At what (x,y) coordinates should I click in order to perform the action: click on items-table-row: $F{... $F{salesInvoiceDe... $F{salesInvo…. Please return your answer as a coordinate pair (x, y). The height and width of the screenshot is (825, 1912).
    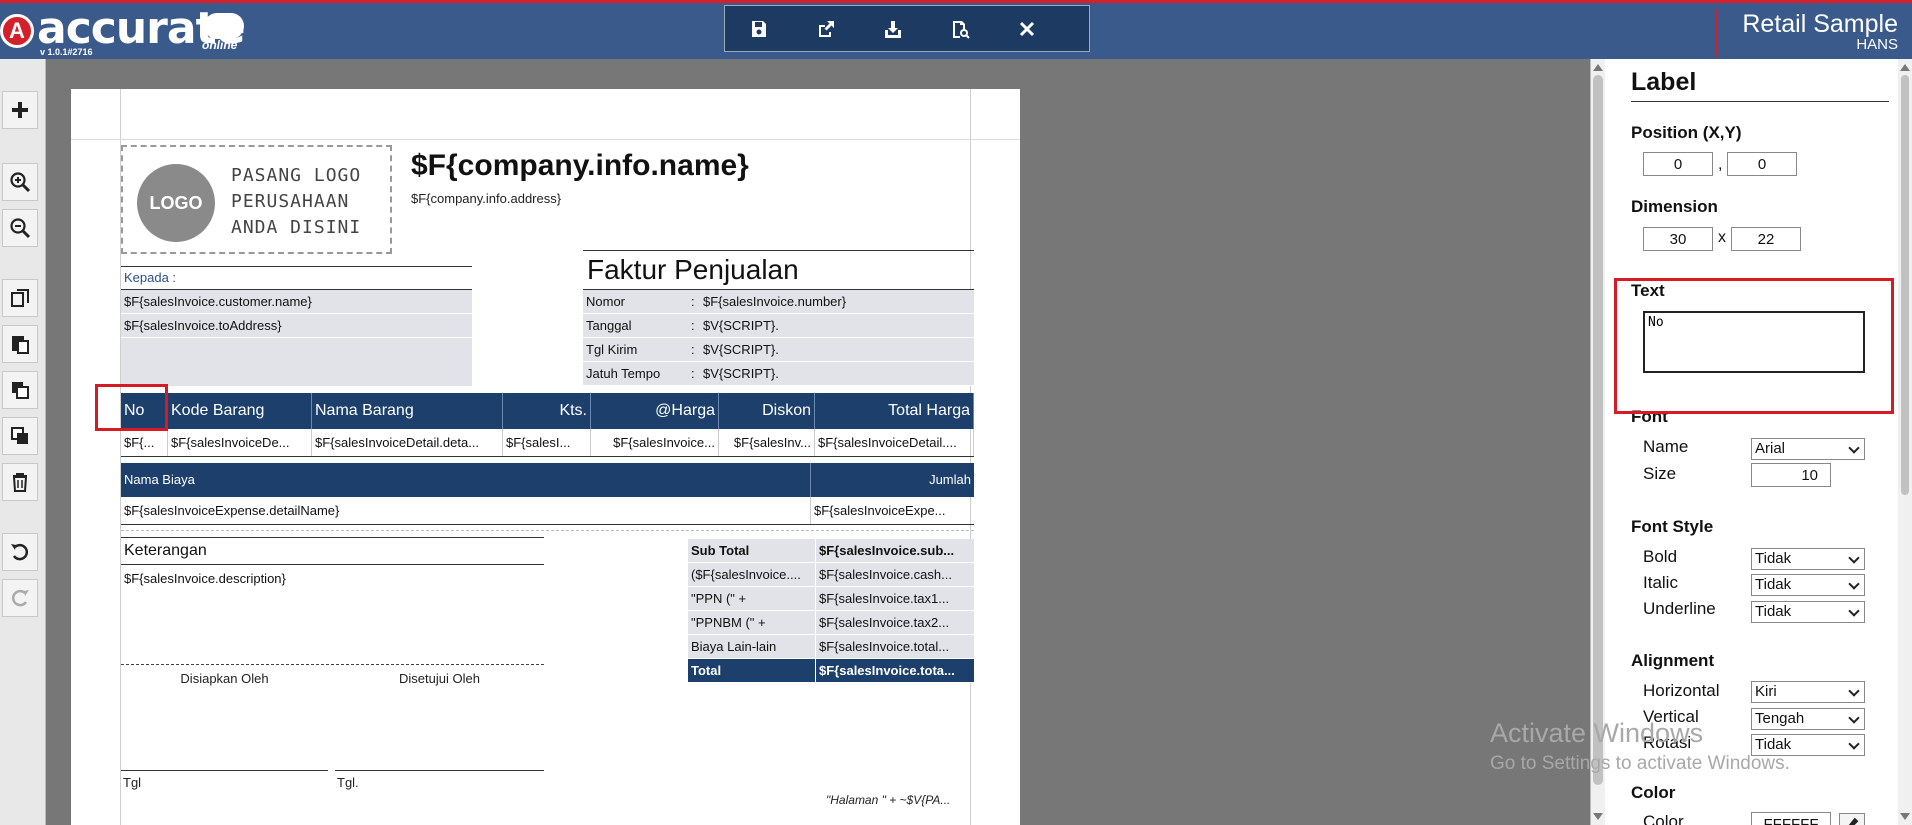
    Looking at the image, I should click on (547, 443).